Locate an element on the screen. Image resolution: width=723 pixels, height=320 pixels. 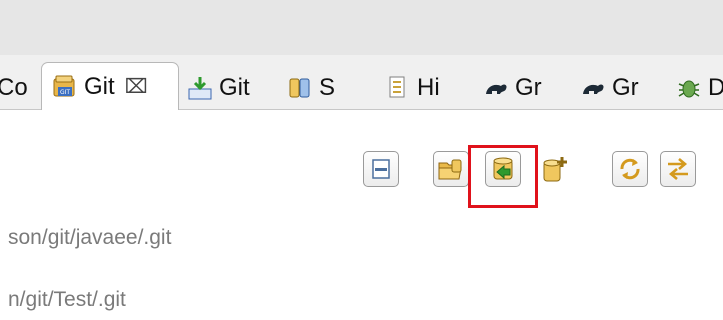
tab-debug-partial: D is located at coordinates (699, 87).